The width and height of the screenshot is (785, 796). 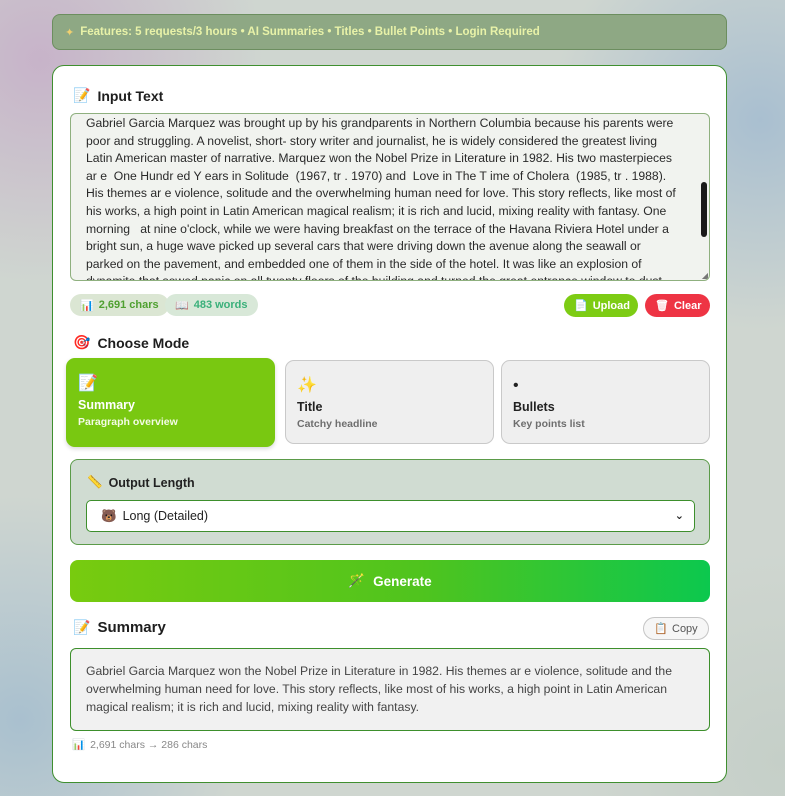 I want to click on output-section-title: 📝 Summary, so click(x=119, y=627).